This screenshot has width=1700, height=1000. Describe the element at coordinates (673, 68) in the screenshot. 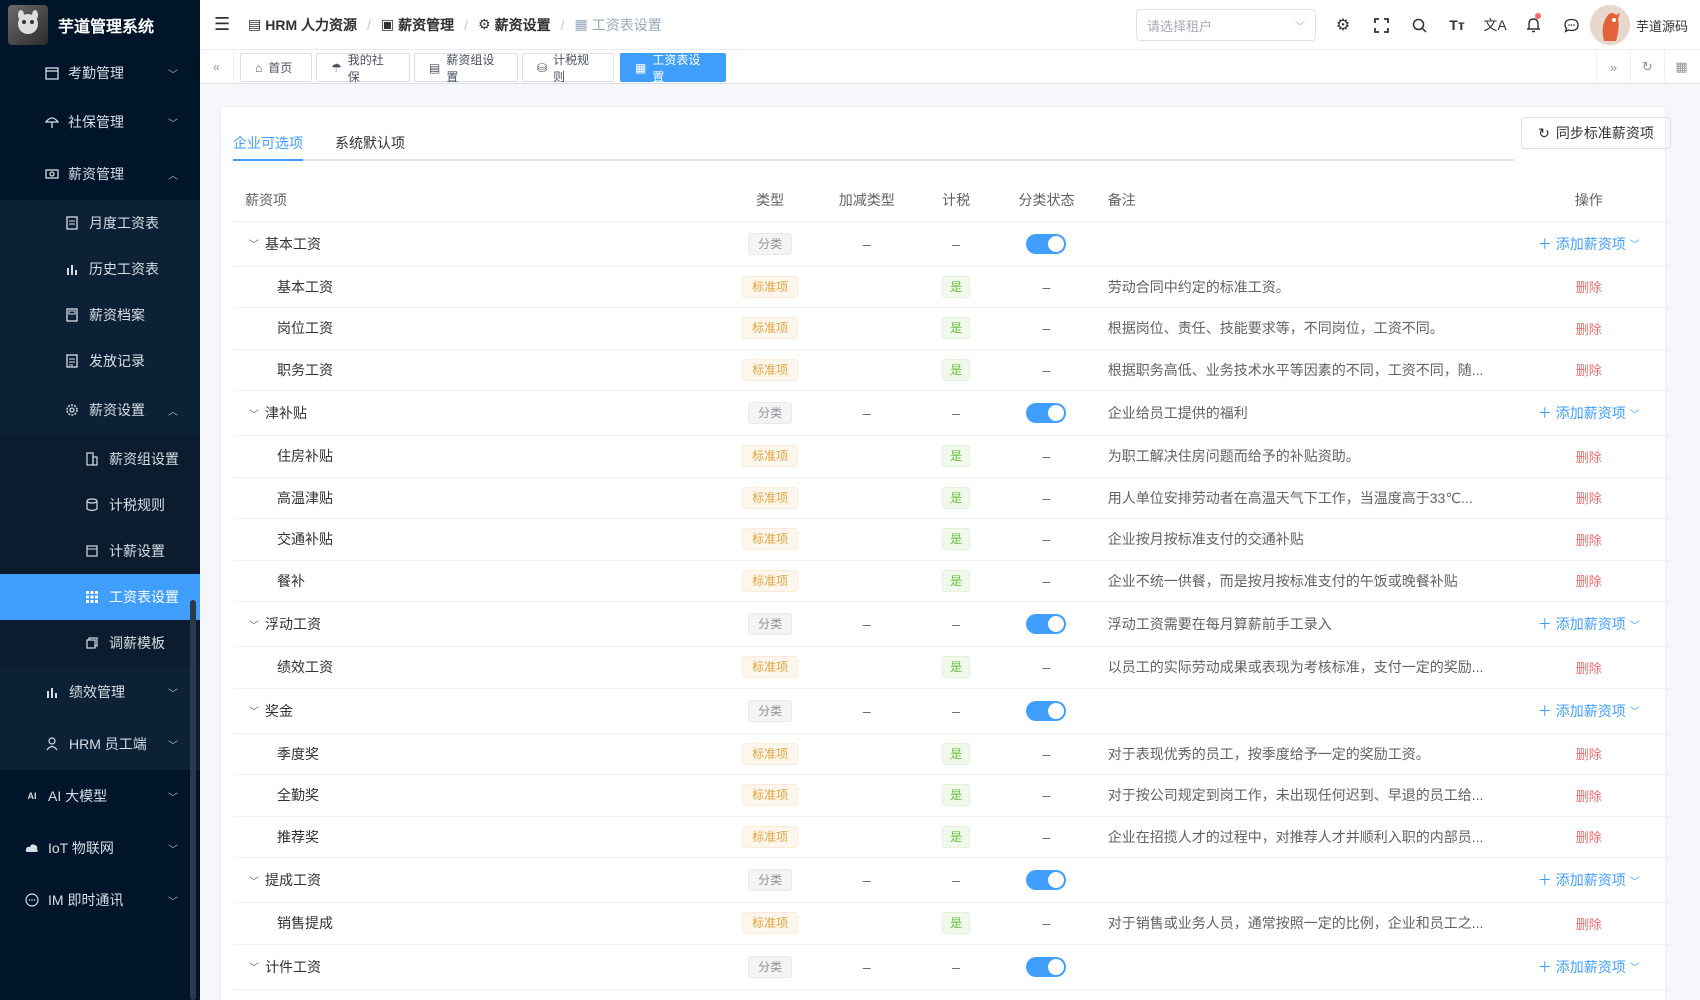

I see `tag-payroll-sheet-settings: ▦ 工资表设置` at that location.